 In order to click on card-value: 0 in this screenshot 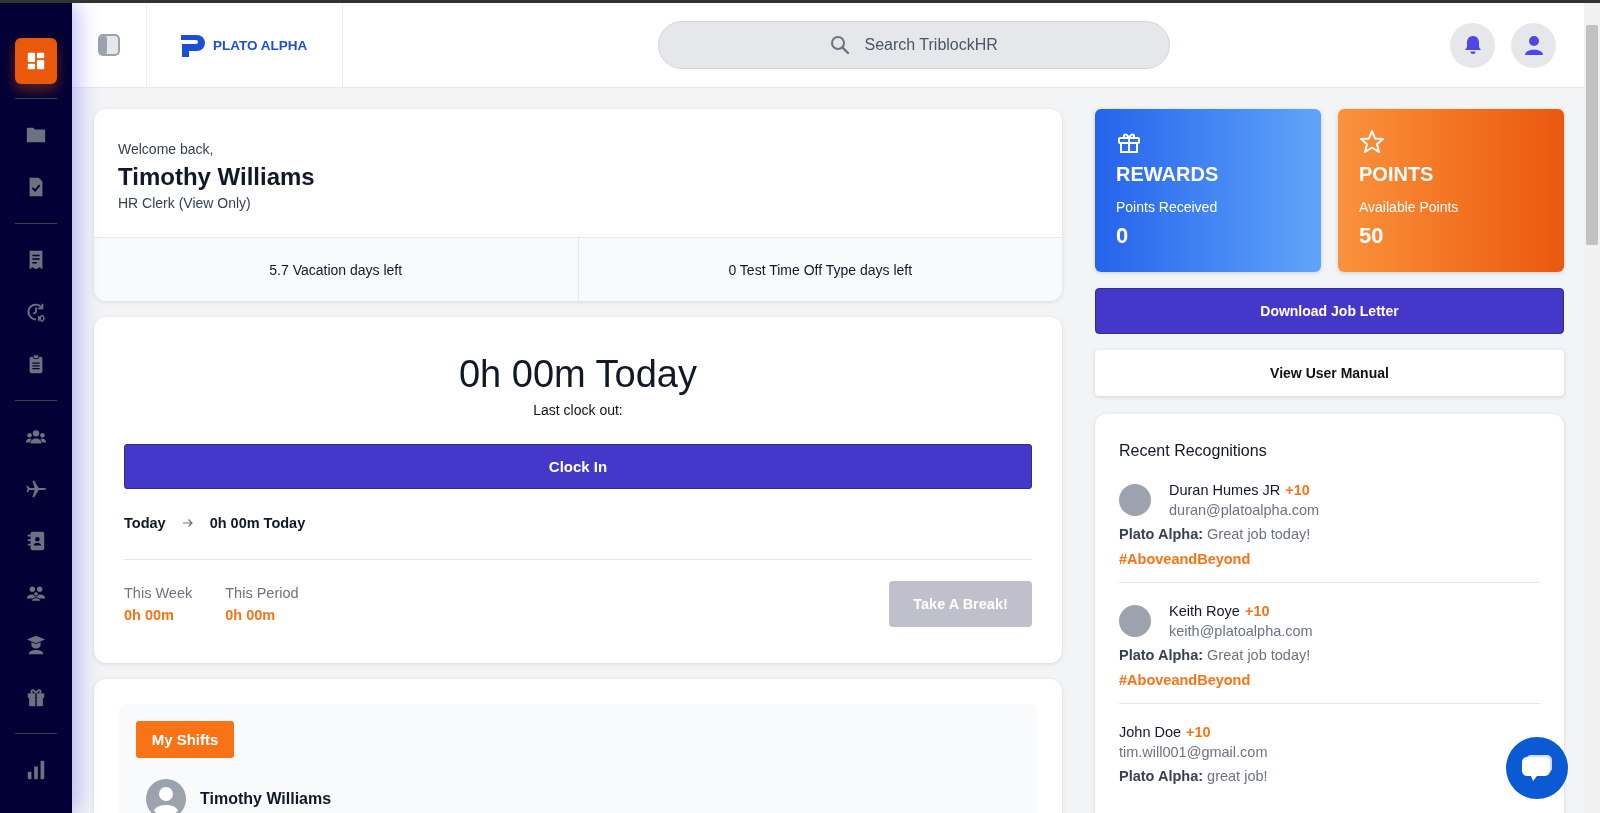, I will do `click(1123, 236)`.